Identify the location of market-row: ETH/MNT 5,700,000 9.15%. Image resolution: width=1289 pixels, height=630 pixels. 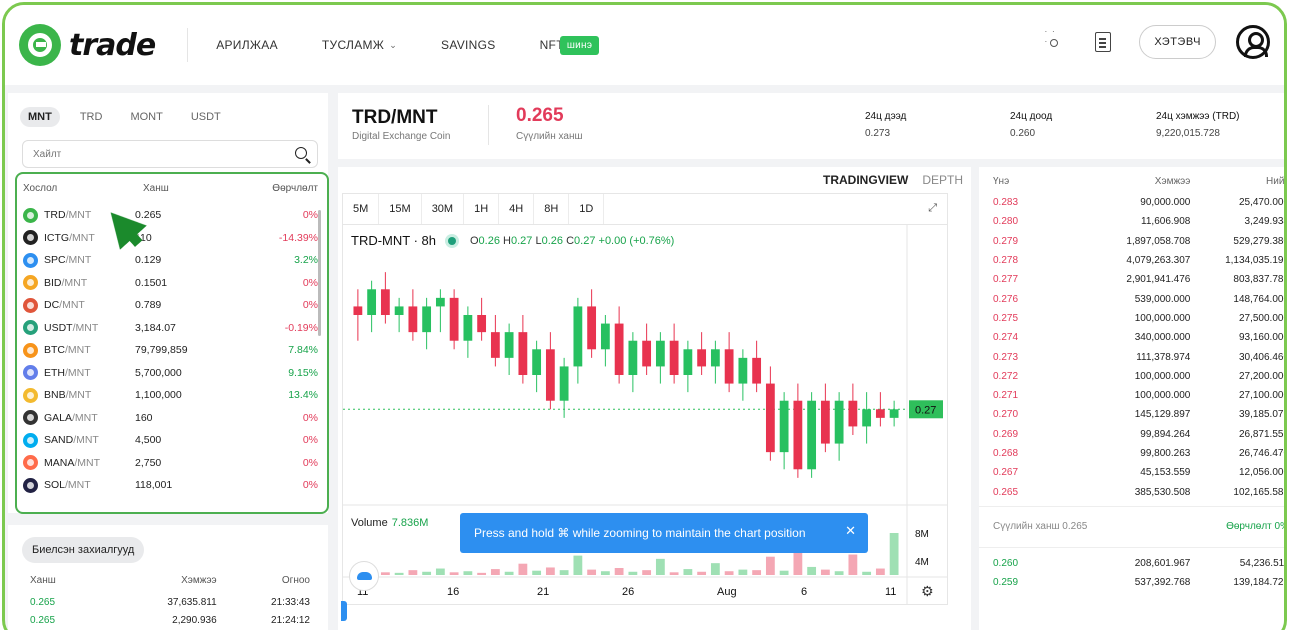
(172, 373).